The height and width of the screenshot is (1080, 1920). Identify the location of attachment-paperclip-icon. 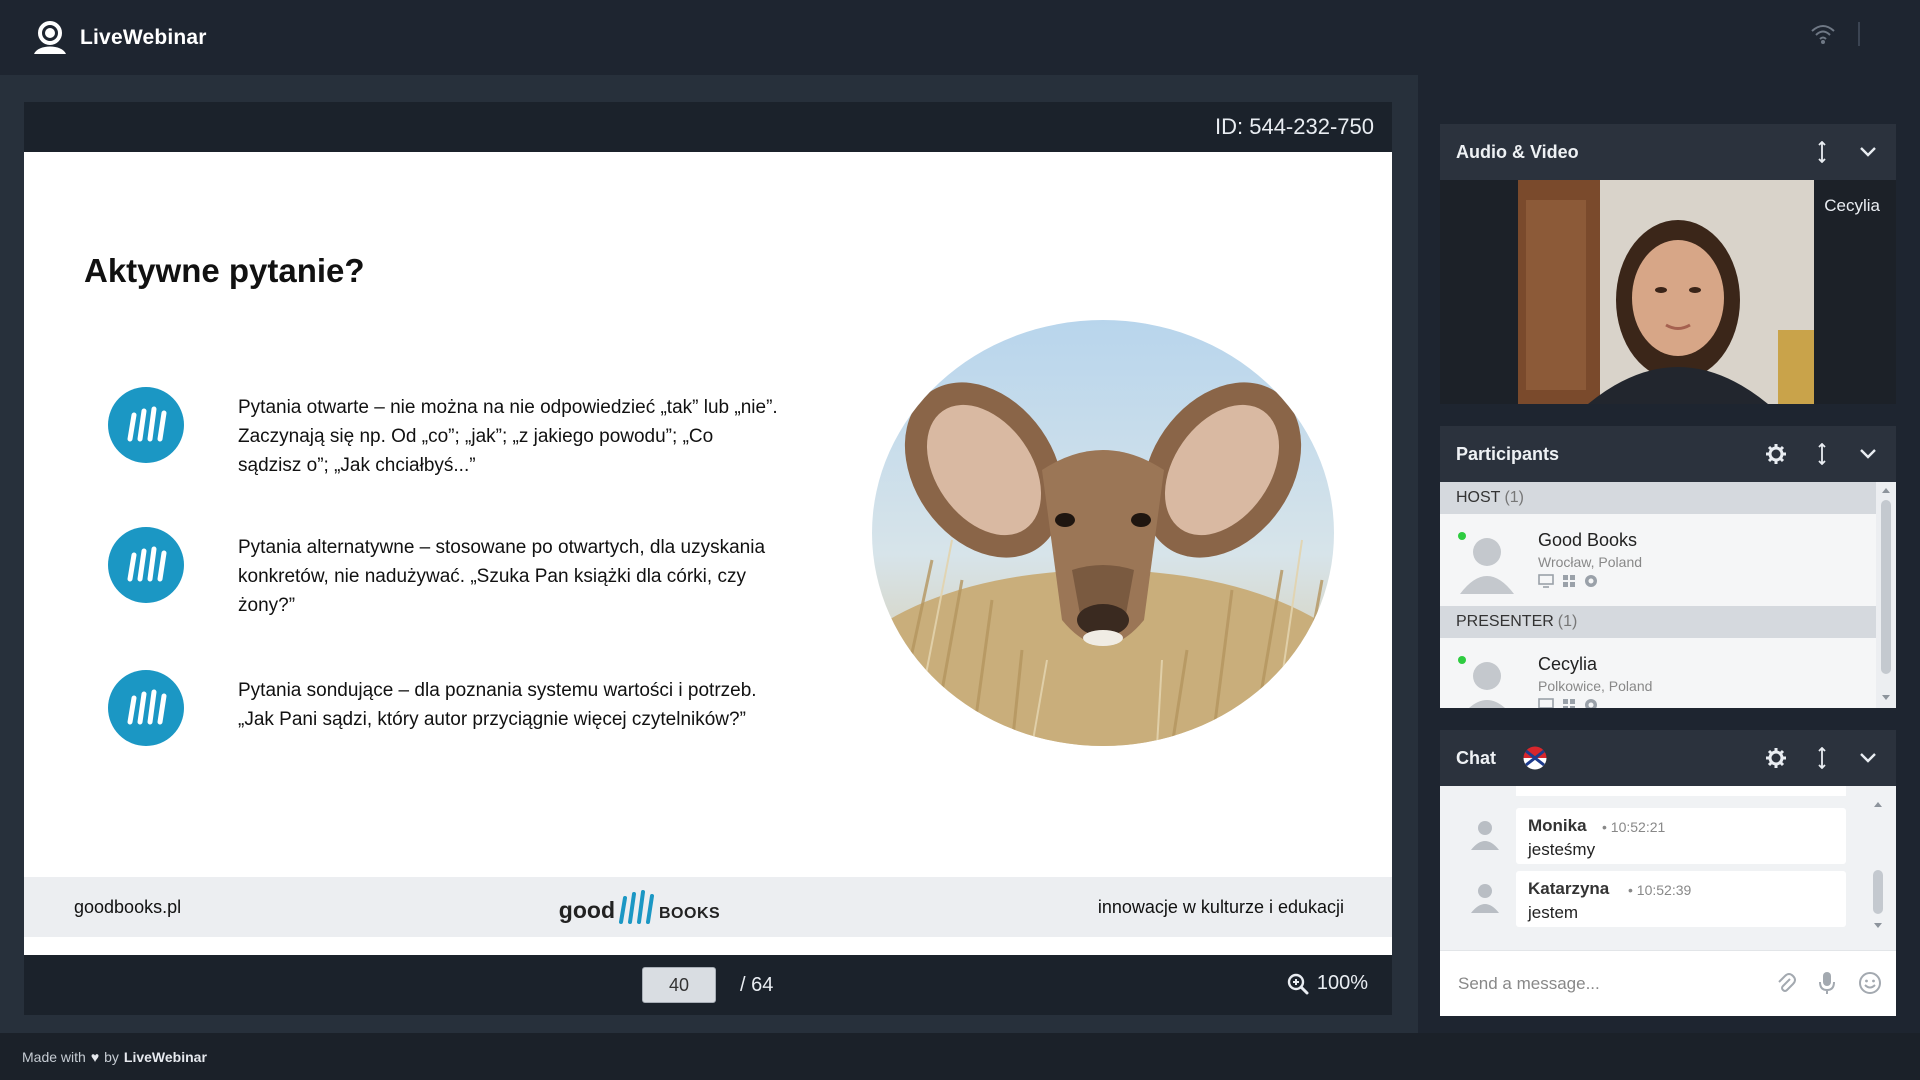
(1786, 983).